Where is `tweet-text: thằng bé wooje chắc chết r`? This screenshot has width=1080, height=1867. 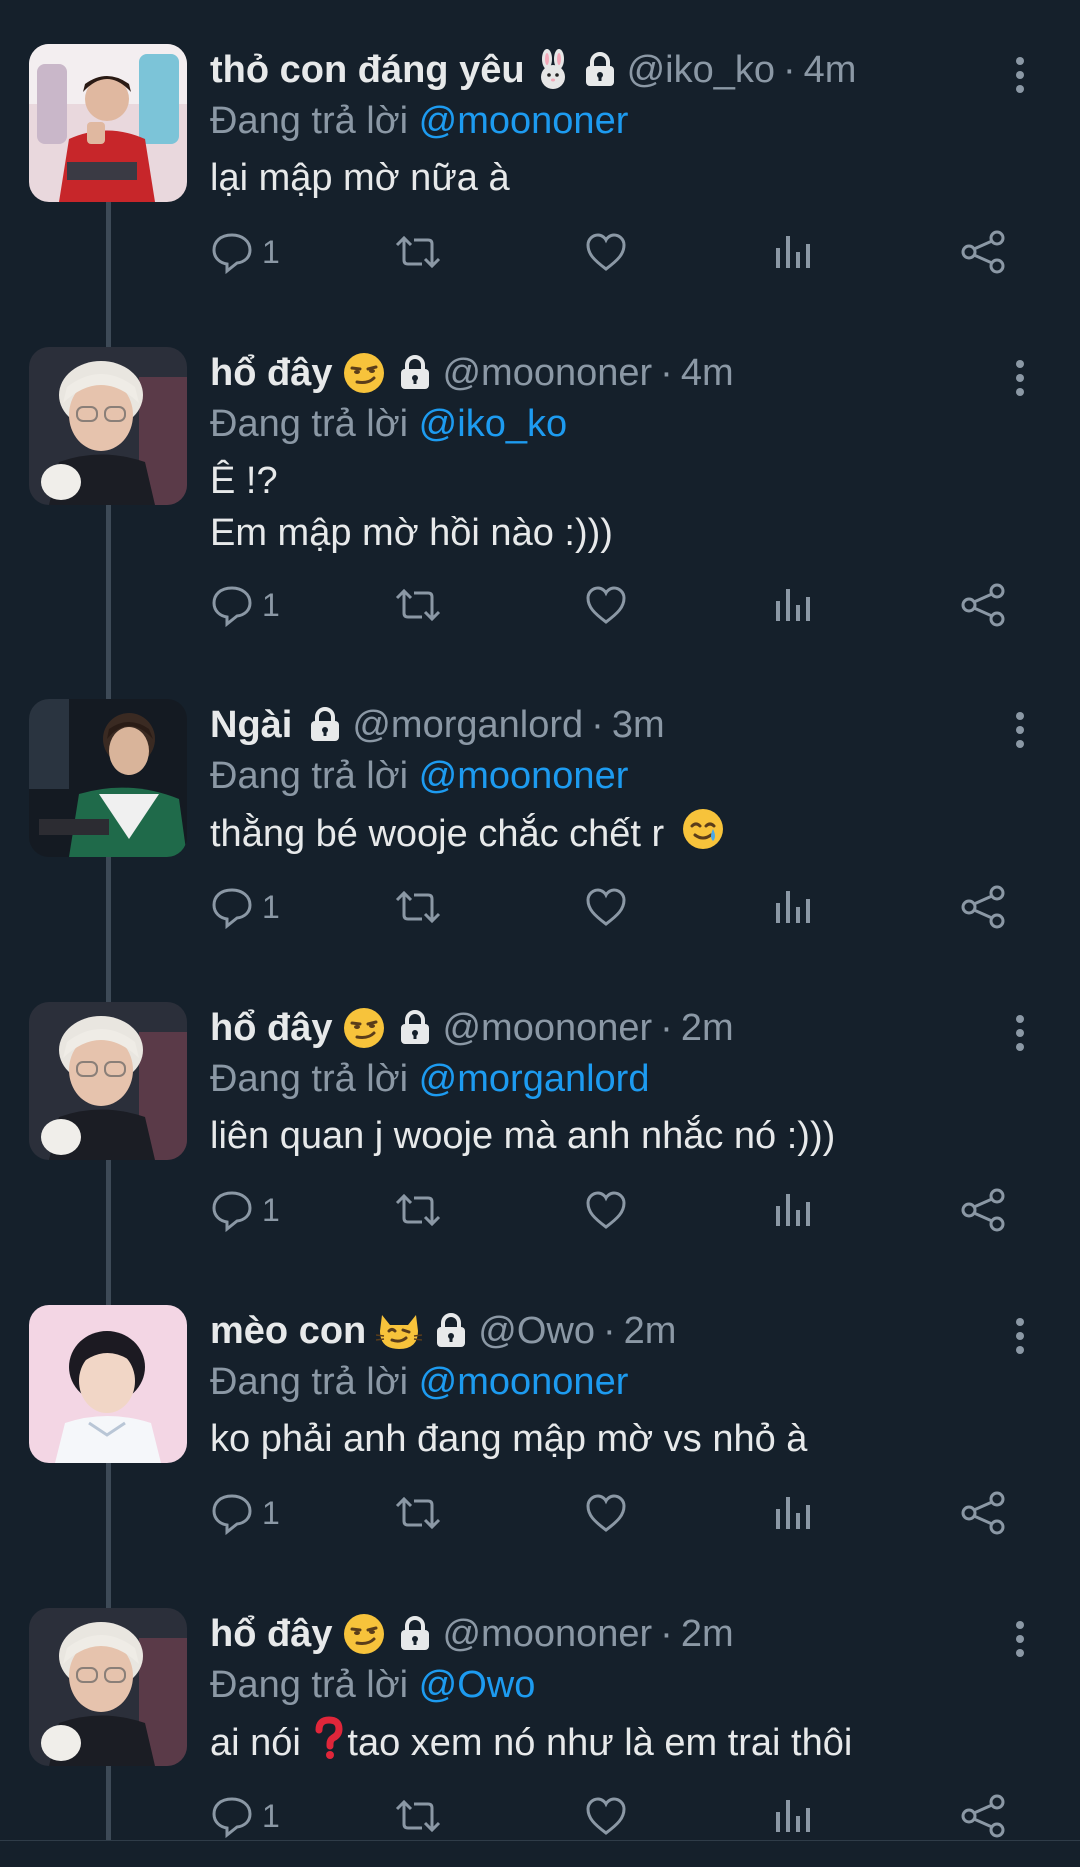 tweet-text: thằng bé wooje chắc chết r is located at coordinates (625, 836).